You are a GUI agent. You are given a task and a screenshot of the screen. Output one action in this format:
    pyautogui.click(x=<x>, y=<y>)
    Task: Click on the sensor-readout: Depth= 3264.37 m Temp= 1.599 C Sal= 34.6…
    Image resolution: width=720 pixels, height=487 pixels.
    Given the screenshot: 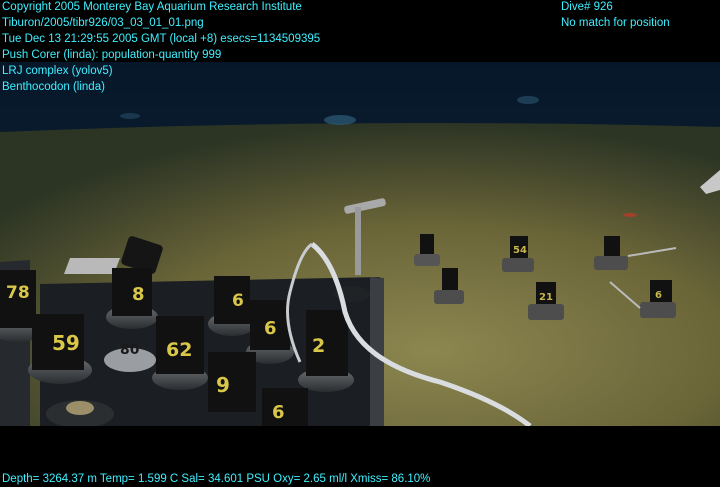 What is the action you would take?
    pyautogui.click(x=216, y=479)
    